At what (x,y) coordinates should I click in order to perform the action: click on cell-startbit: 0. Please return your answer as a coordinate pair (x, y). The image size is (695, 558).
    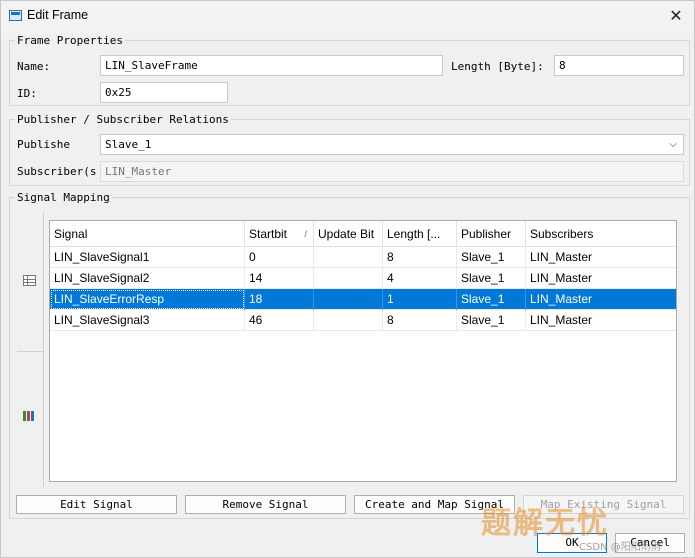
    Looking at the image, I should click on (279, 257).